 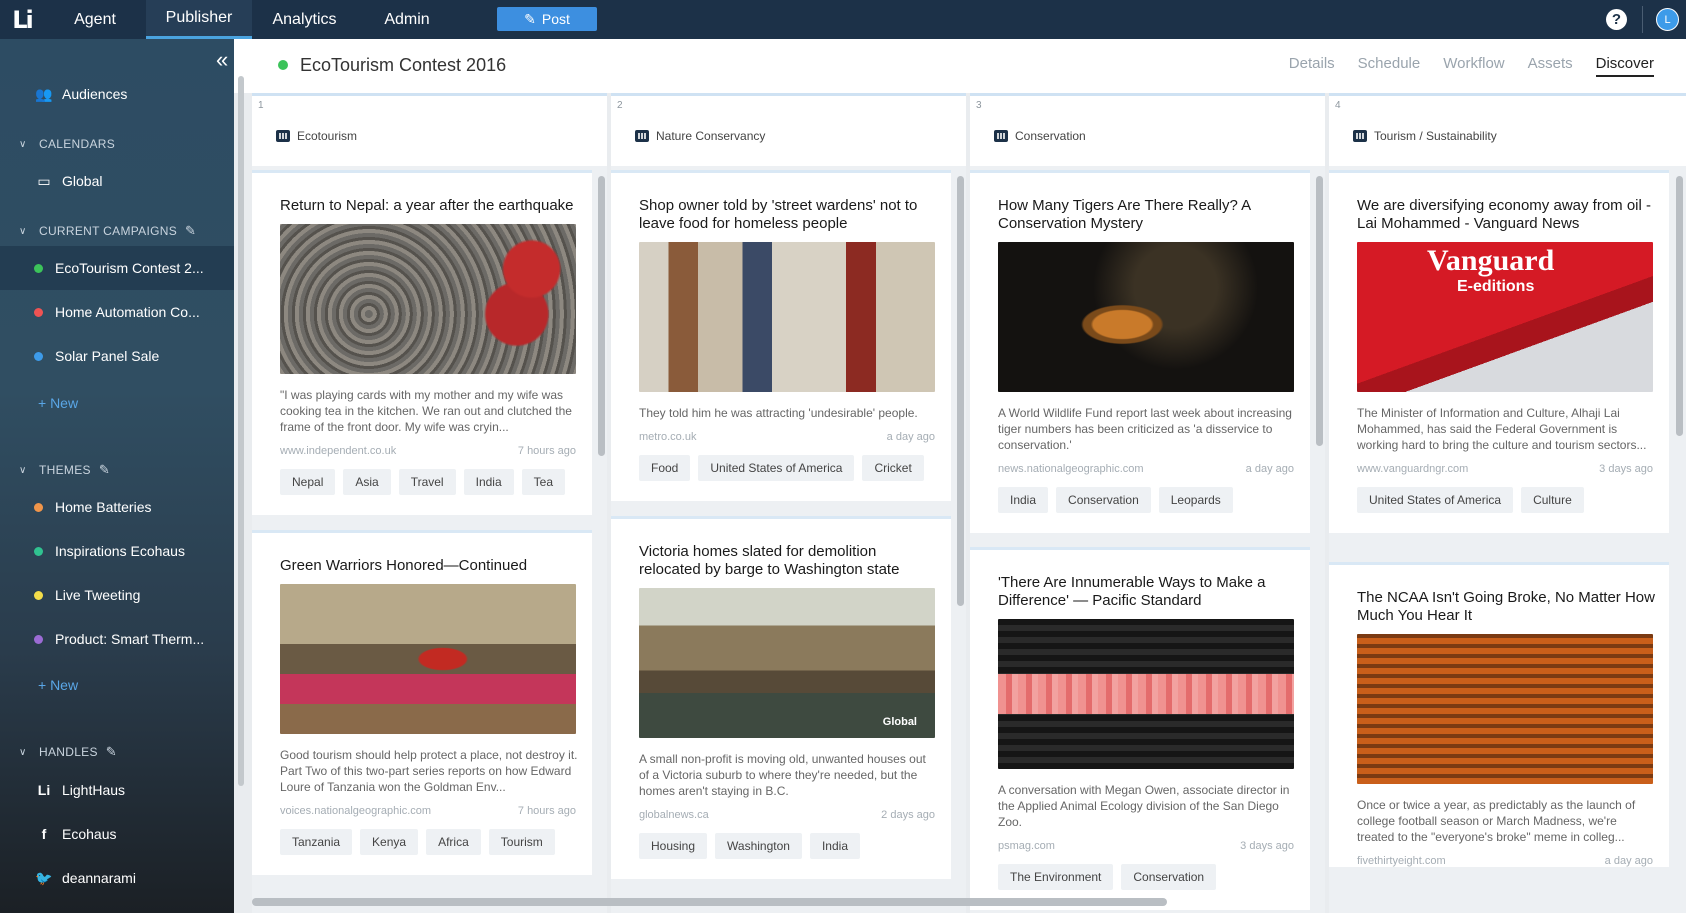 What do you see at coordinates (117, 878) in the screenshot?
I see `sidebar-handle-deannarami: 🐦 deannarami` at bounding box center [117, 878].